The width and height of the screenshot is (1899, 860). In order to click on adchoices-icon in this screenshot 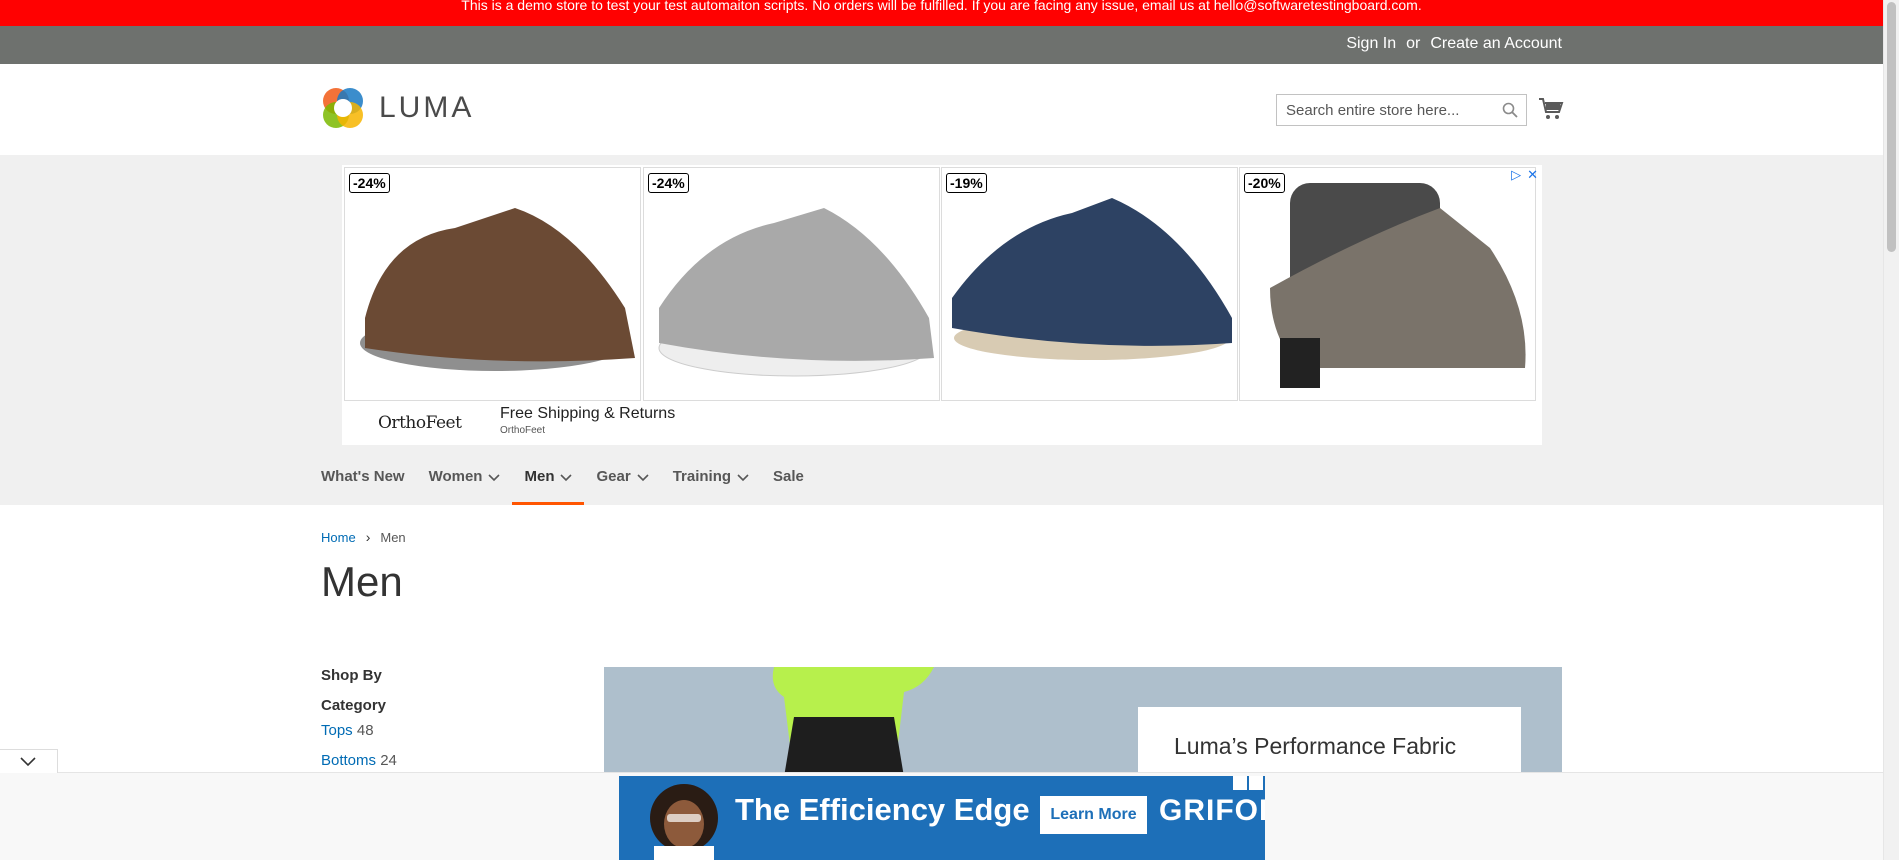, I will do `click(1240, 783)`.